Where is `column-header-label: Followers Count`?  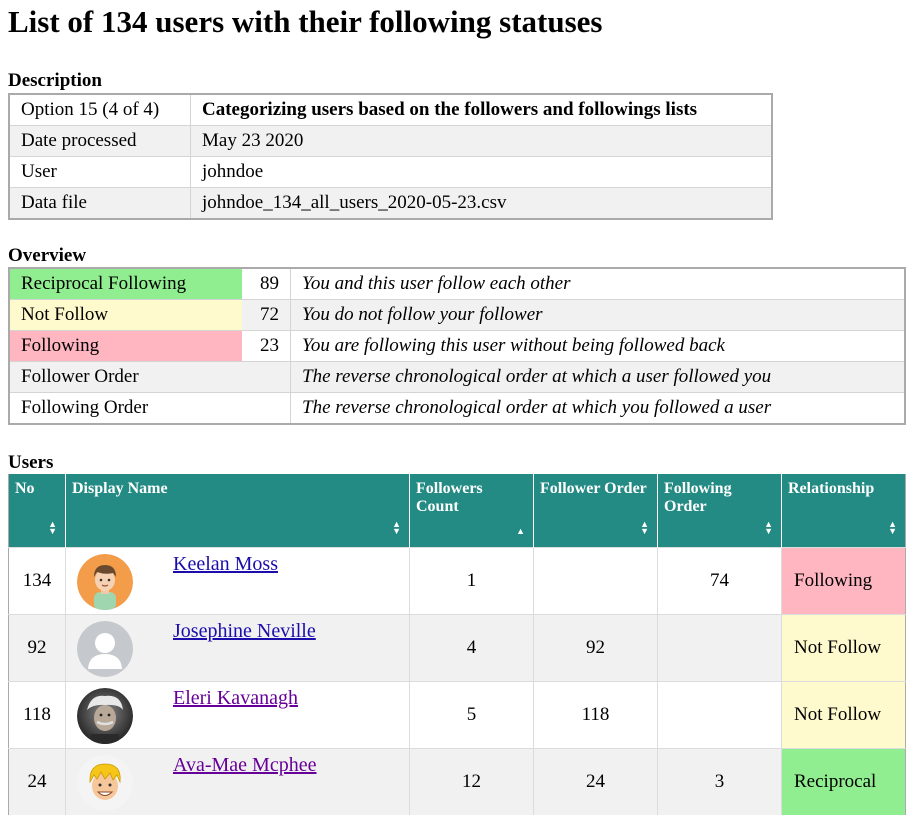 column-header-label: Followers Count is located at coordinates (449, 497).